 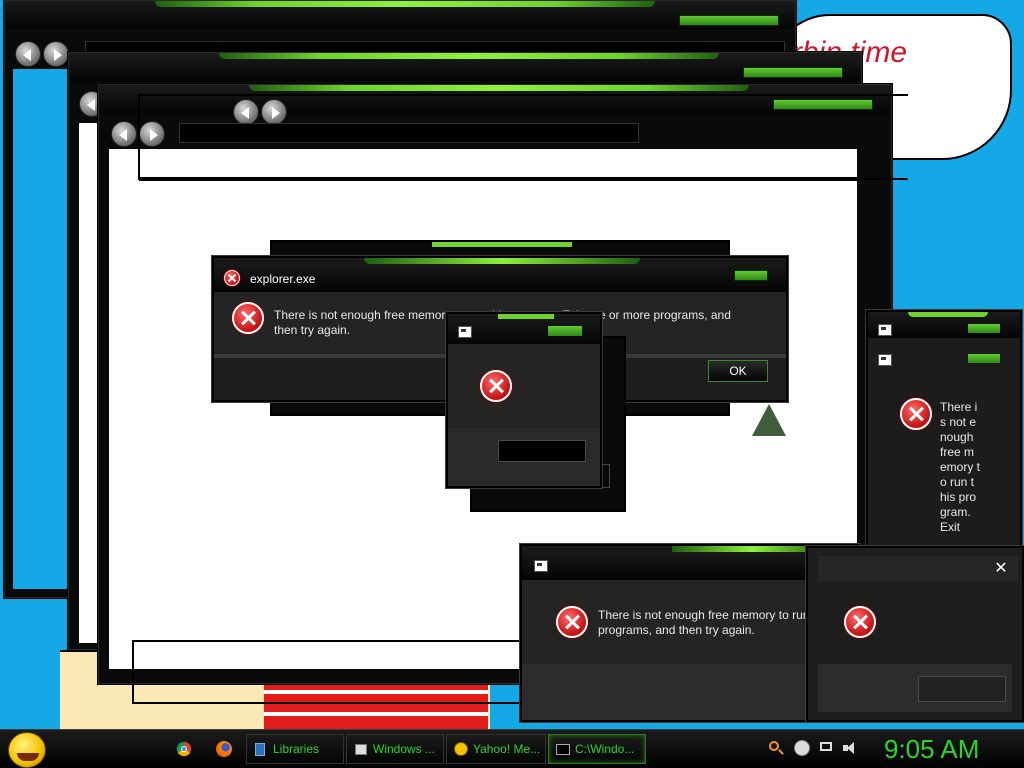 What do you see at coordinates (738, 371) in the screenshot?
I see `ok-button: OK` at bounding box center [738, 371].